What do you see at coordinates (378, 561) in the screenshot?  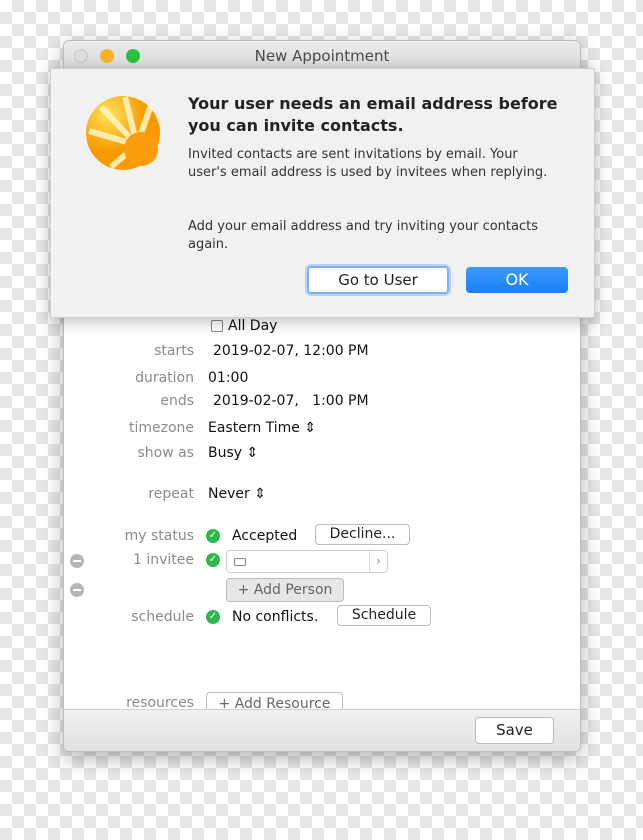 I see `chevron-right-icon: ›` at bounding box center [378, 561].